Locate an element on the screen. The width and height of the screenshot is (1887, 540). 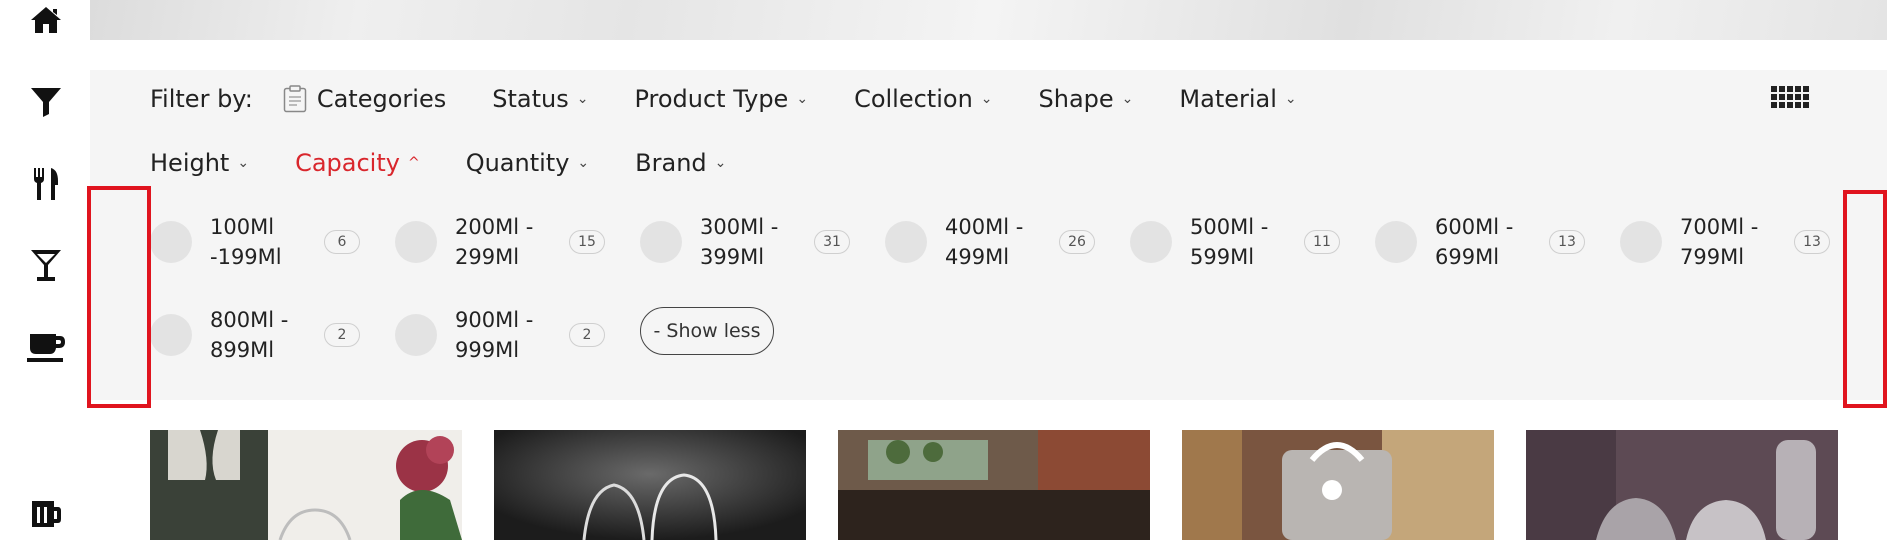
product-photo-crystal-glasses is located at coordinates (1682, 485).